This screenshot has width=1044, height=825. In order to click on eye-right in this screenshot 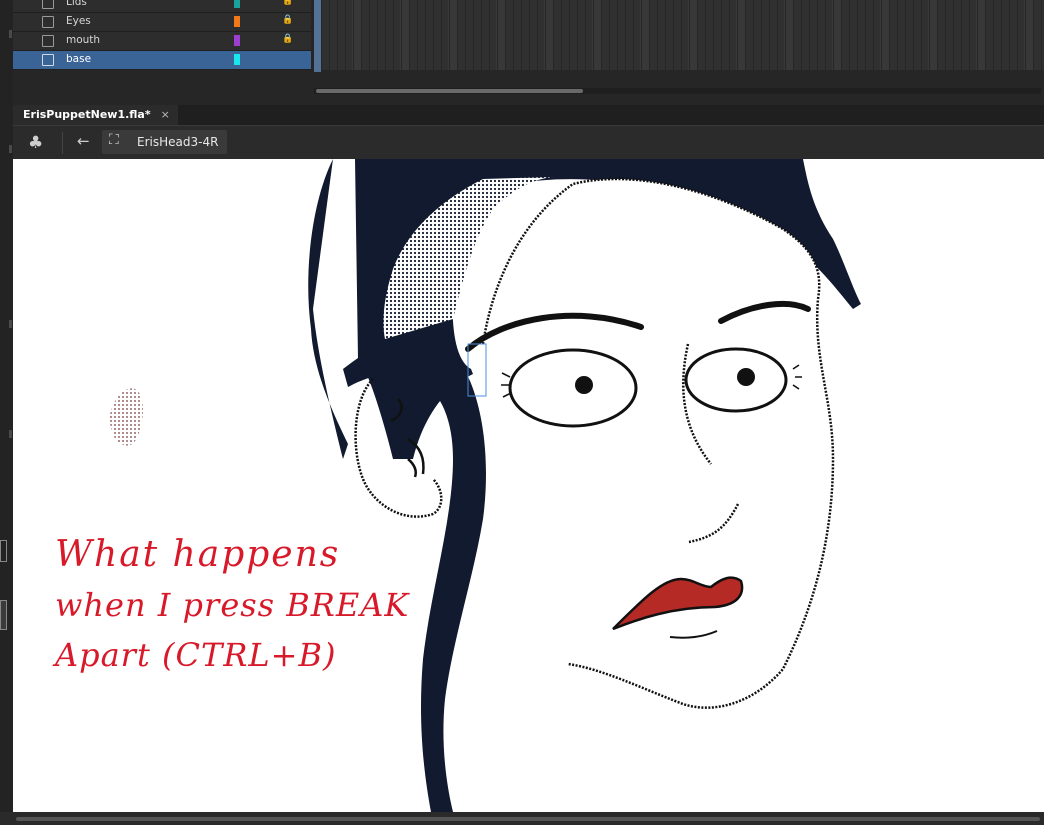, I will do `click(736, 380)`.